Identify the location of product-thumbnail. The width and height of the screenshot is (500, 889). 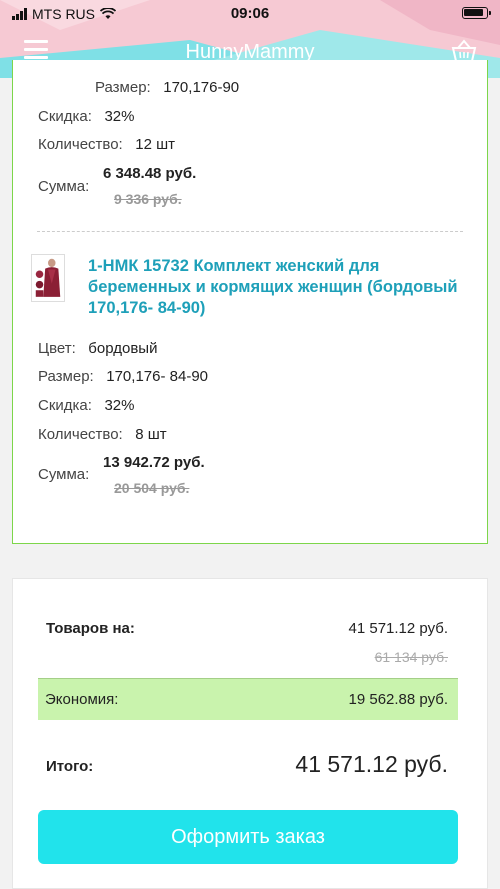
(48, 278).